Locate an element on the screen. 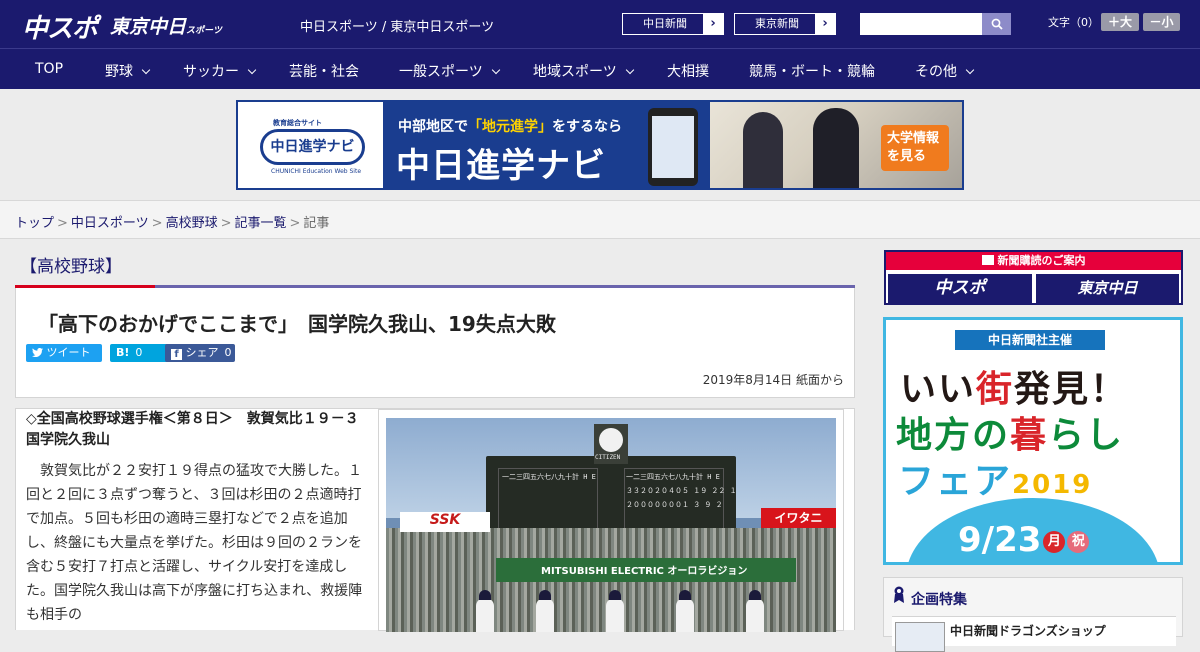 The width and height of the screenshot is (1200, 652). fair-headline-2: 地方の暮らし is located at coordinates (1010, 432).